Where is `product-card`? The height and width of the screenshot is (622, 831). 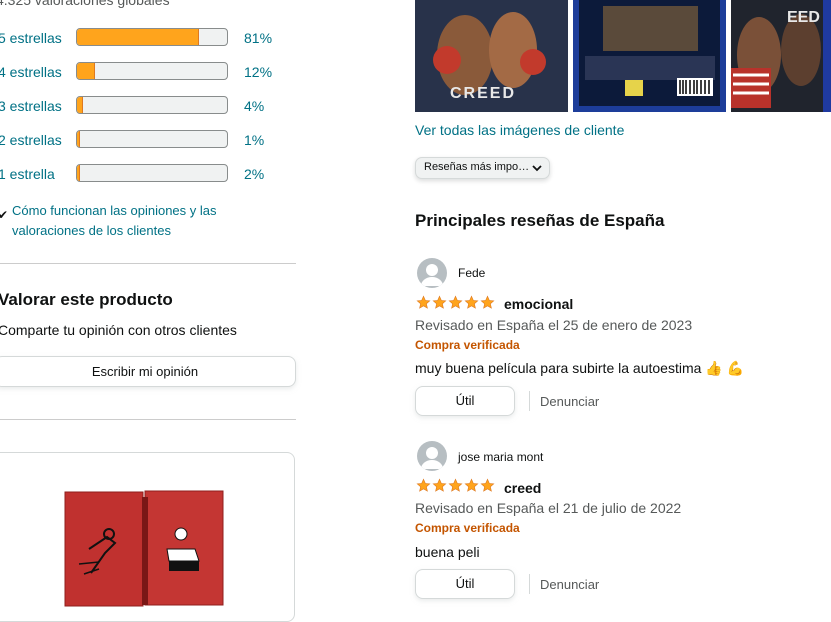
product-card is located at coordinates (147, 537).